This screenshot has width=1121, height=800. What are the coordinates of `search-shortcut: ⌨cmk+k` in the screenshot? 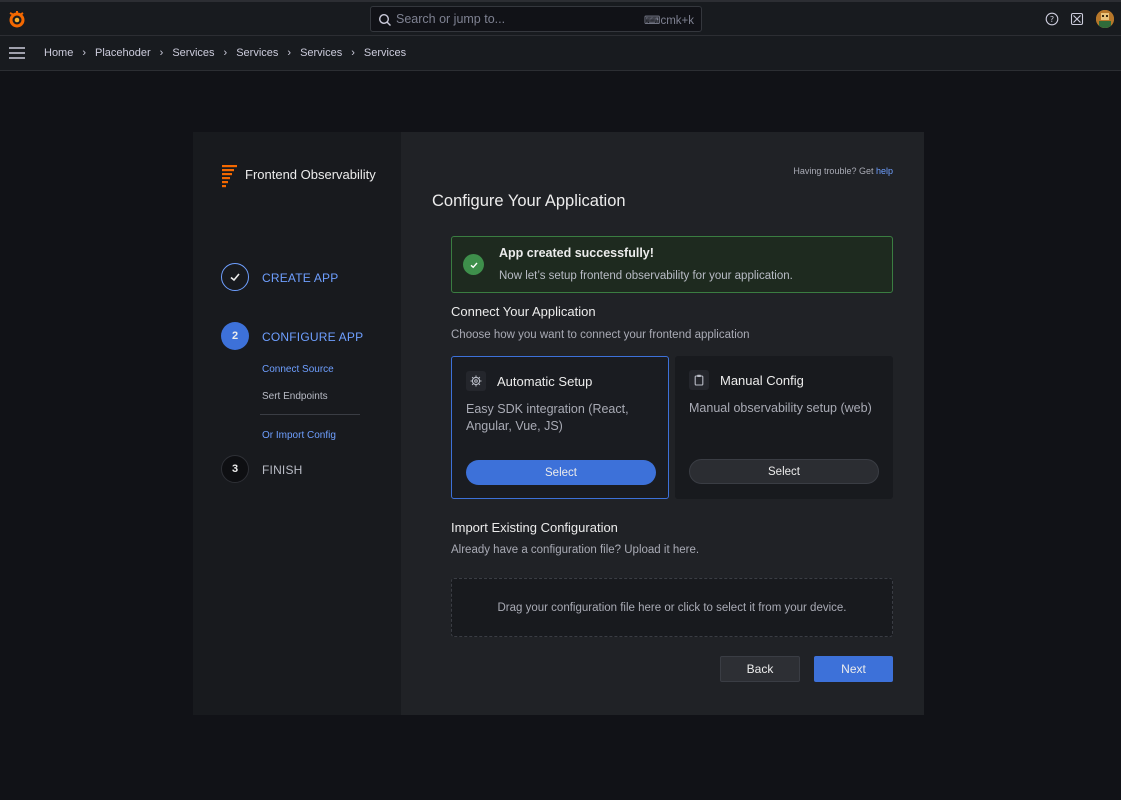 It's located at (668, 21).